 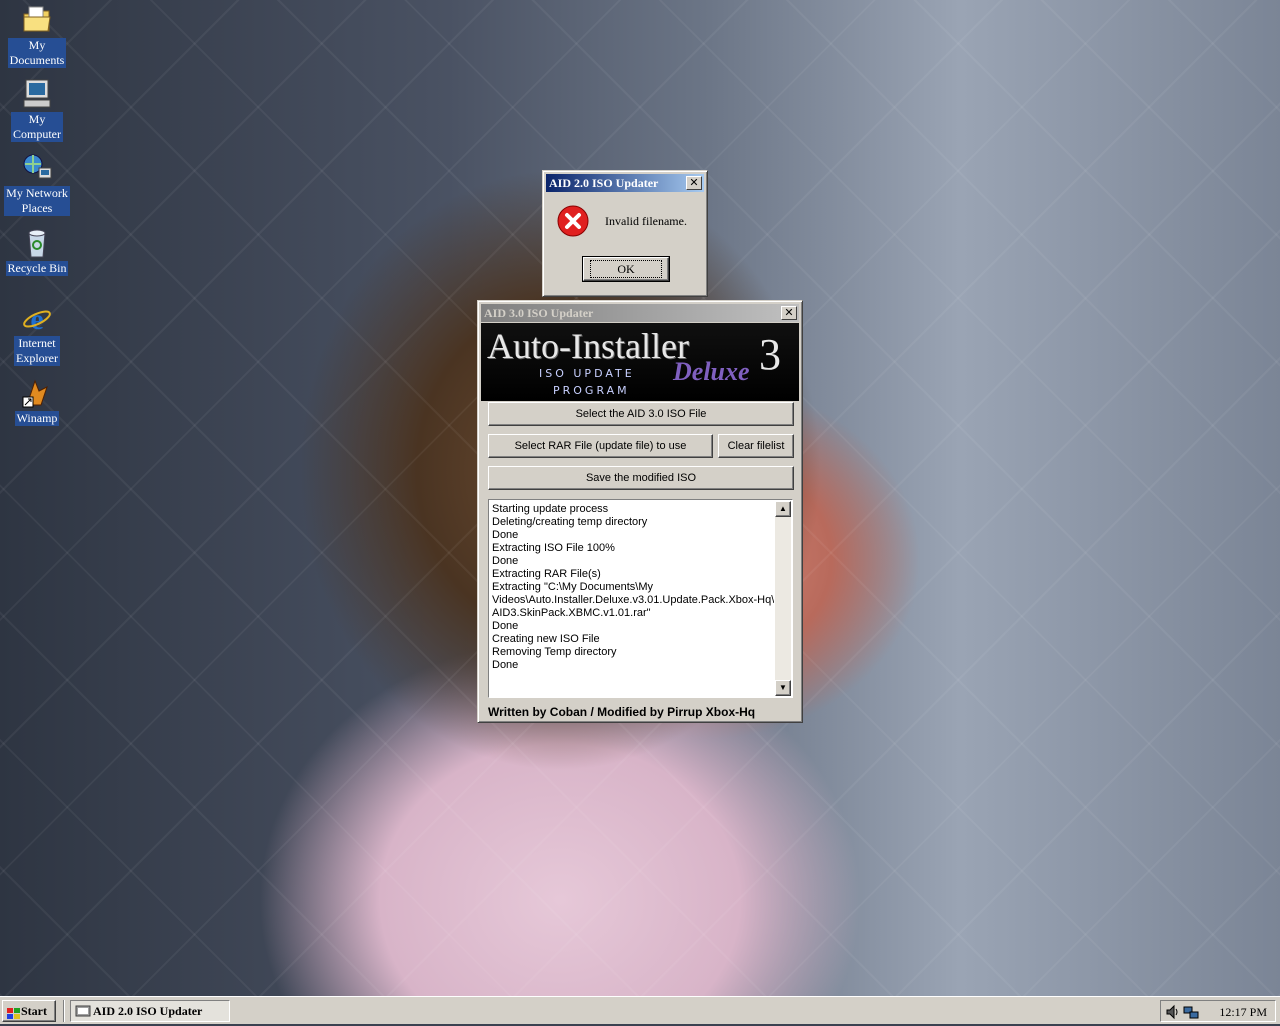 I want to click on banner-line1: ISO UPDATE, so click(x=587, y=373).